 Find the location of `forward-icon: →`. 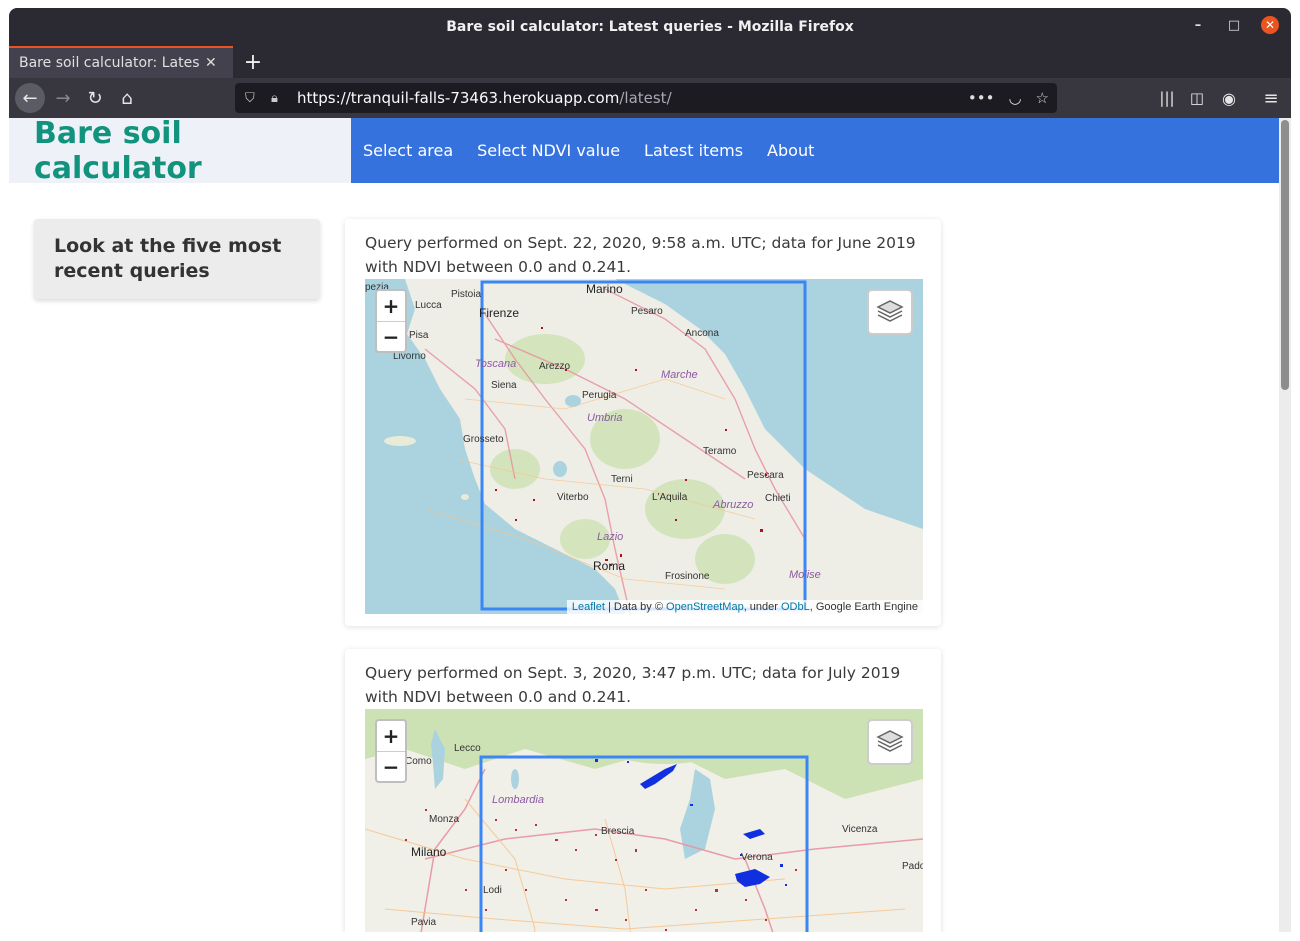

forward-icon: → is located at coordinates (63, 98).